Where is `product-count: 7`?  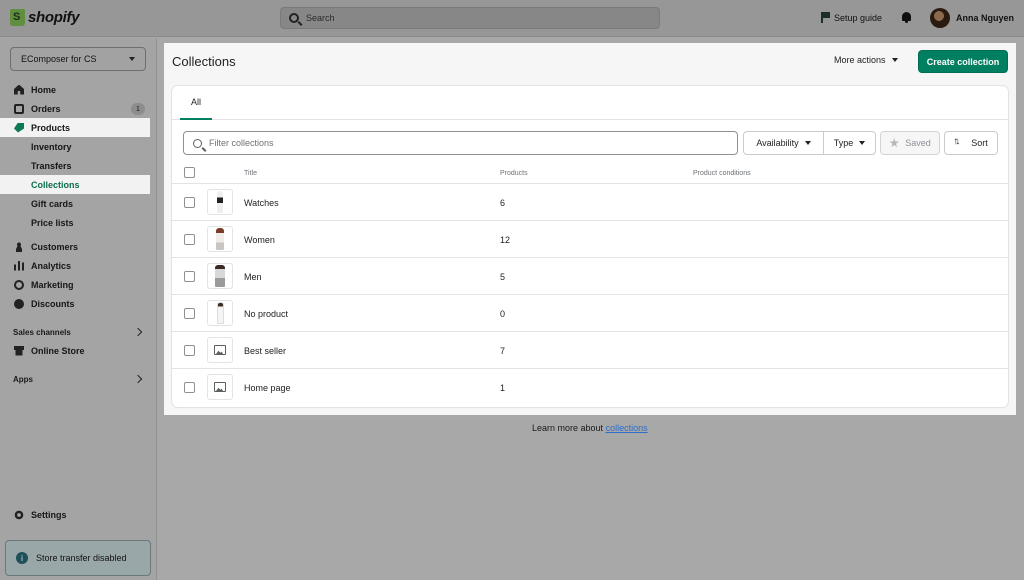
product-count: 7 is located at coordinates (503, 351).